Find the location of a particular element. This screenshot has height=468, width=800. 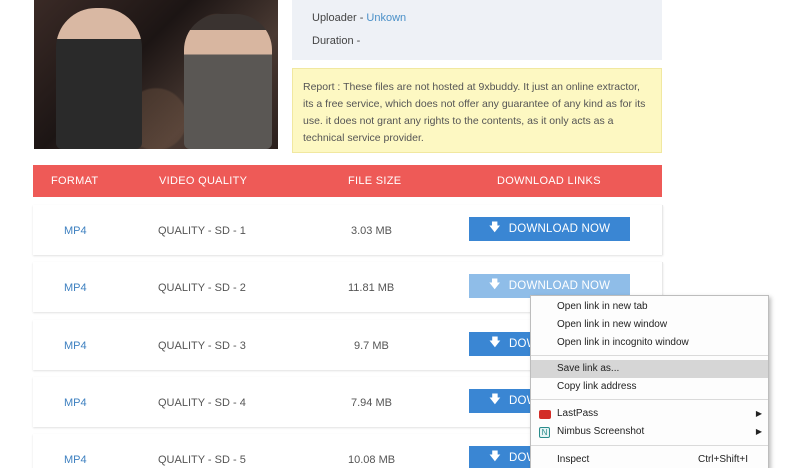

thumbnail-person-left is located at coordinates (99, 78).